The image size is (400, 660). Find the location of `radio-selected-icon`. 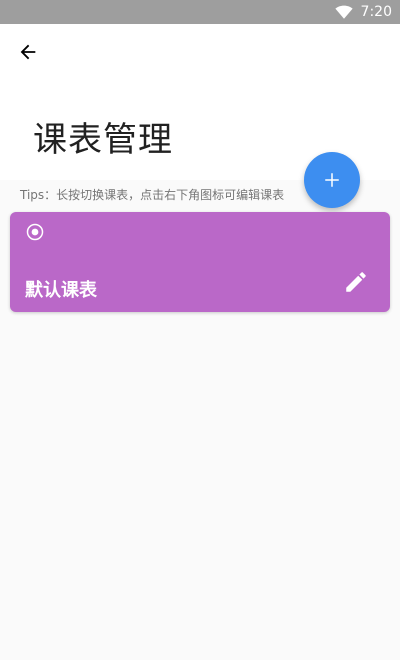

radio-selected-icon is located at coordinates (35, 232).